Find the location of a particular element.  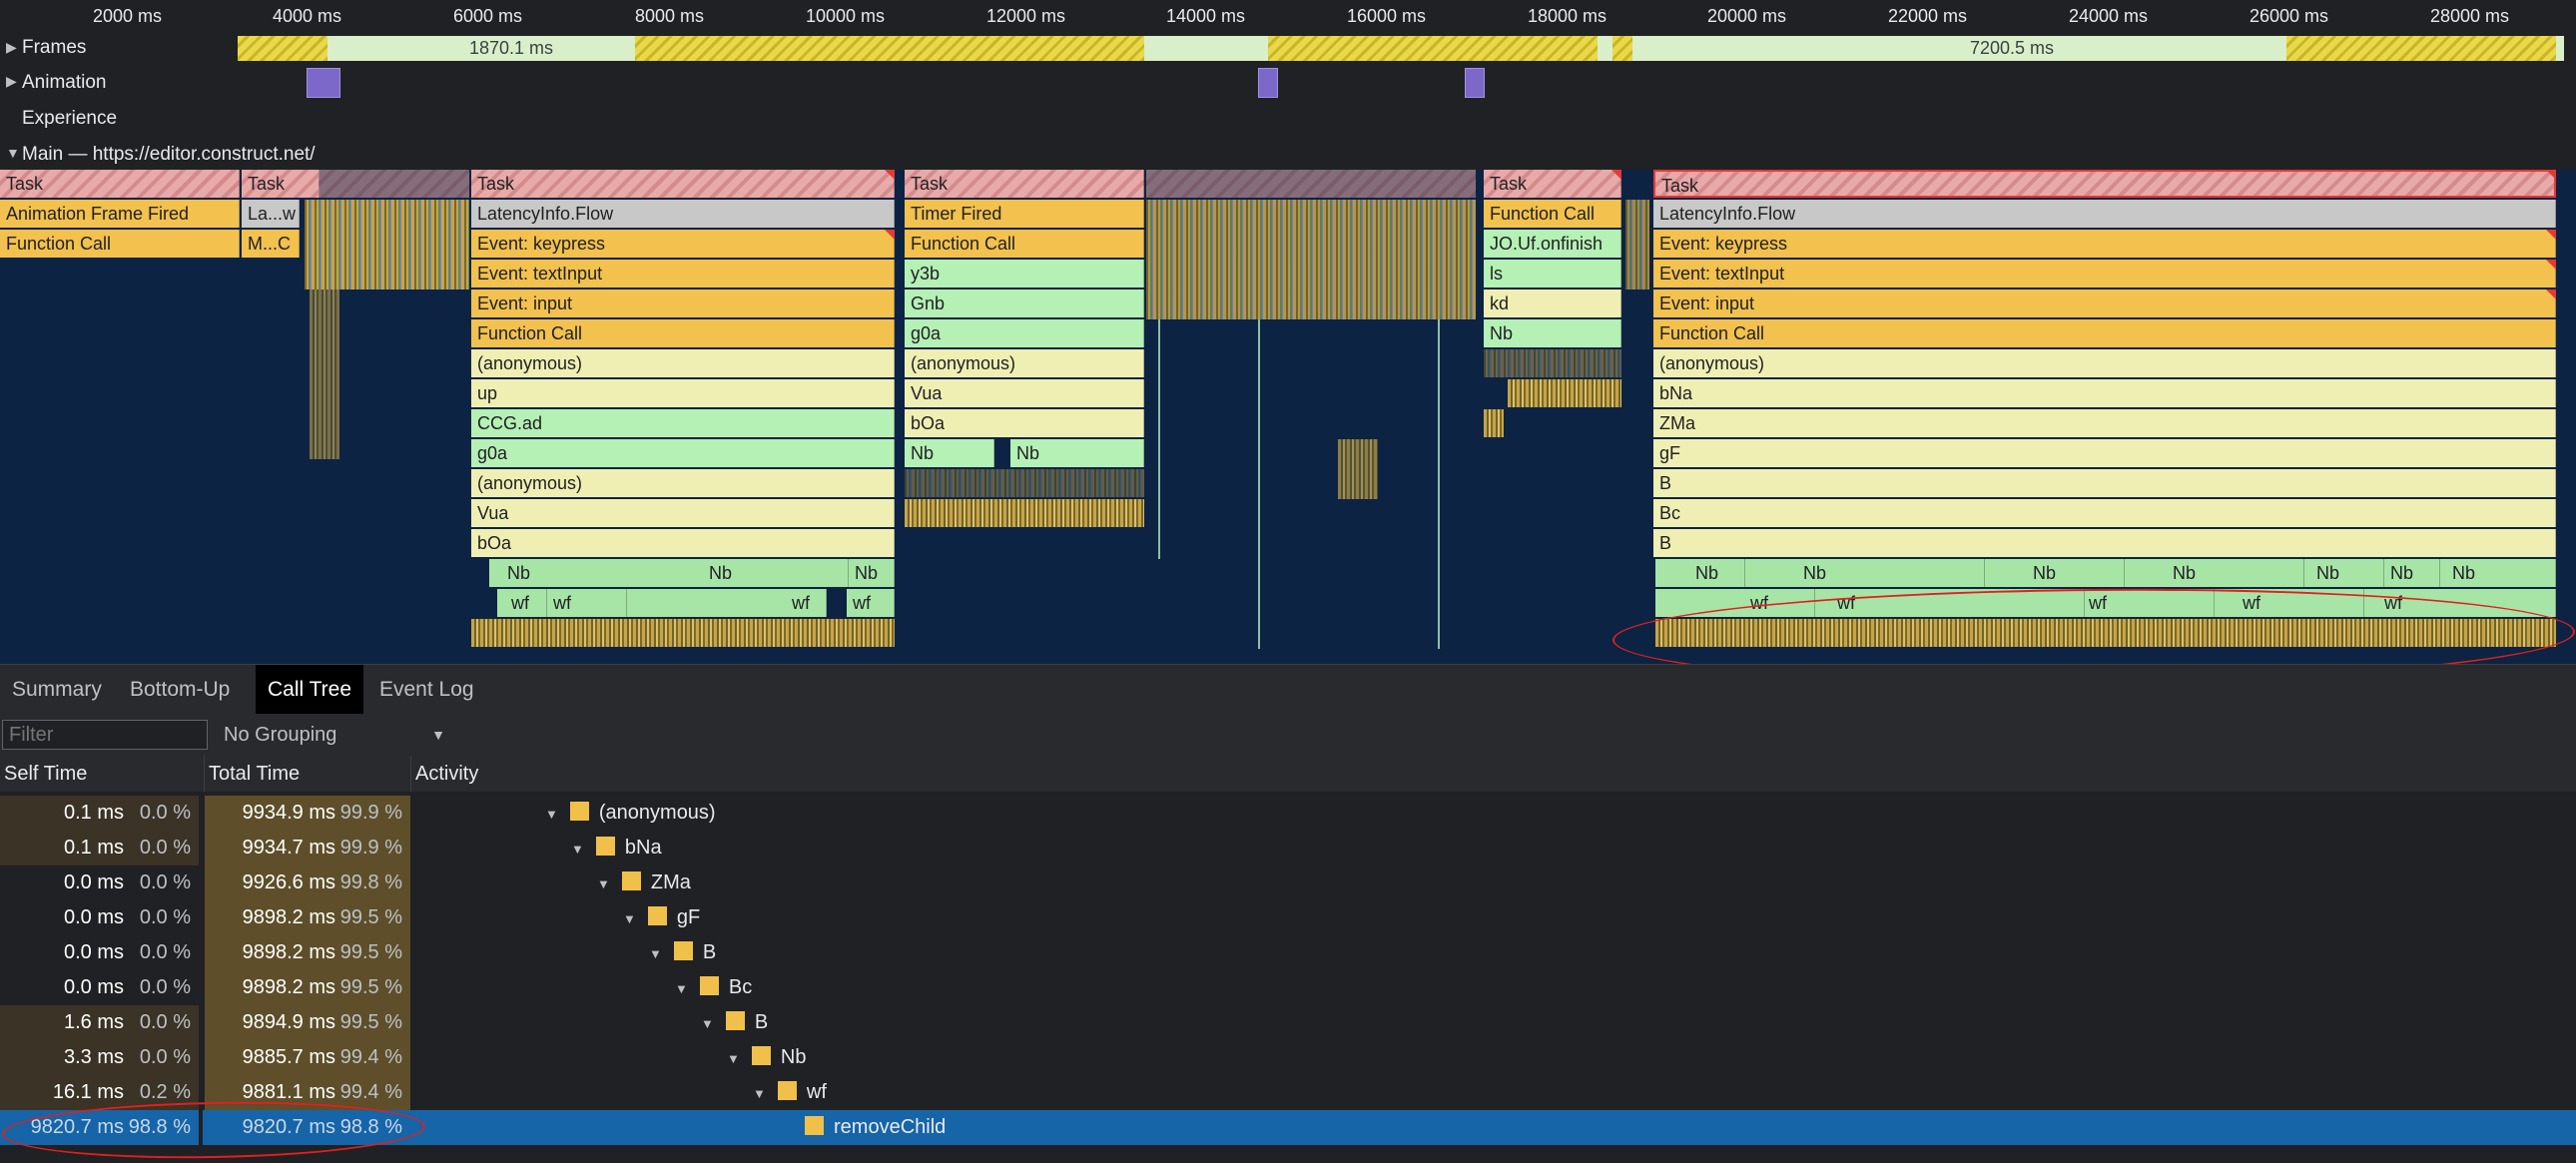

column-activity: Activity is located at coordinates (1493, 774).